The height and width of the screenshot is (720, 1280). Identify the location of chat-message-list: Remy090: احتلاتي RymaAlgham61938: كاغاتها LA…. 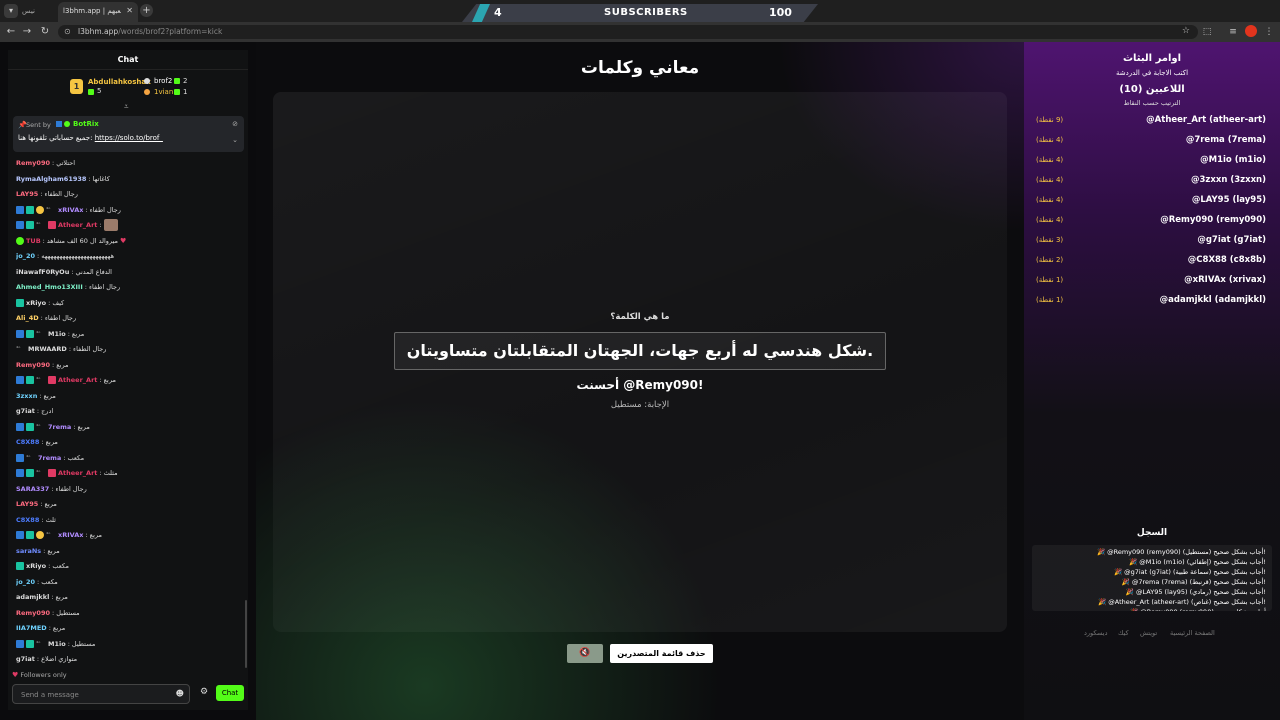
(126, 412).